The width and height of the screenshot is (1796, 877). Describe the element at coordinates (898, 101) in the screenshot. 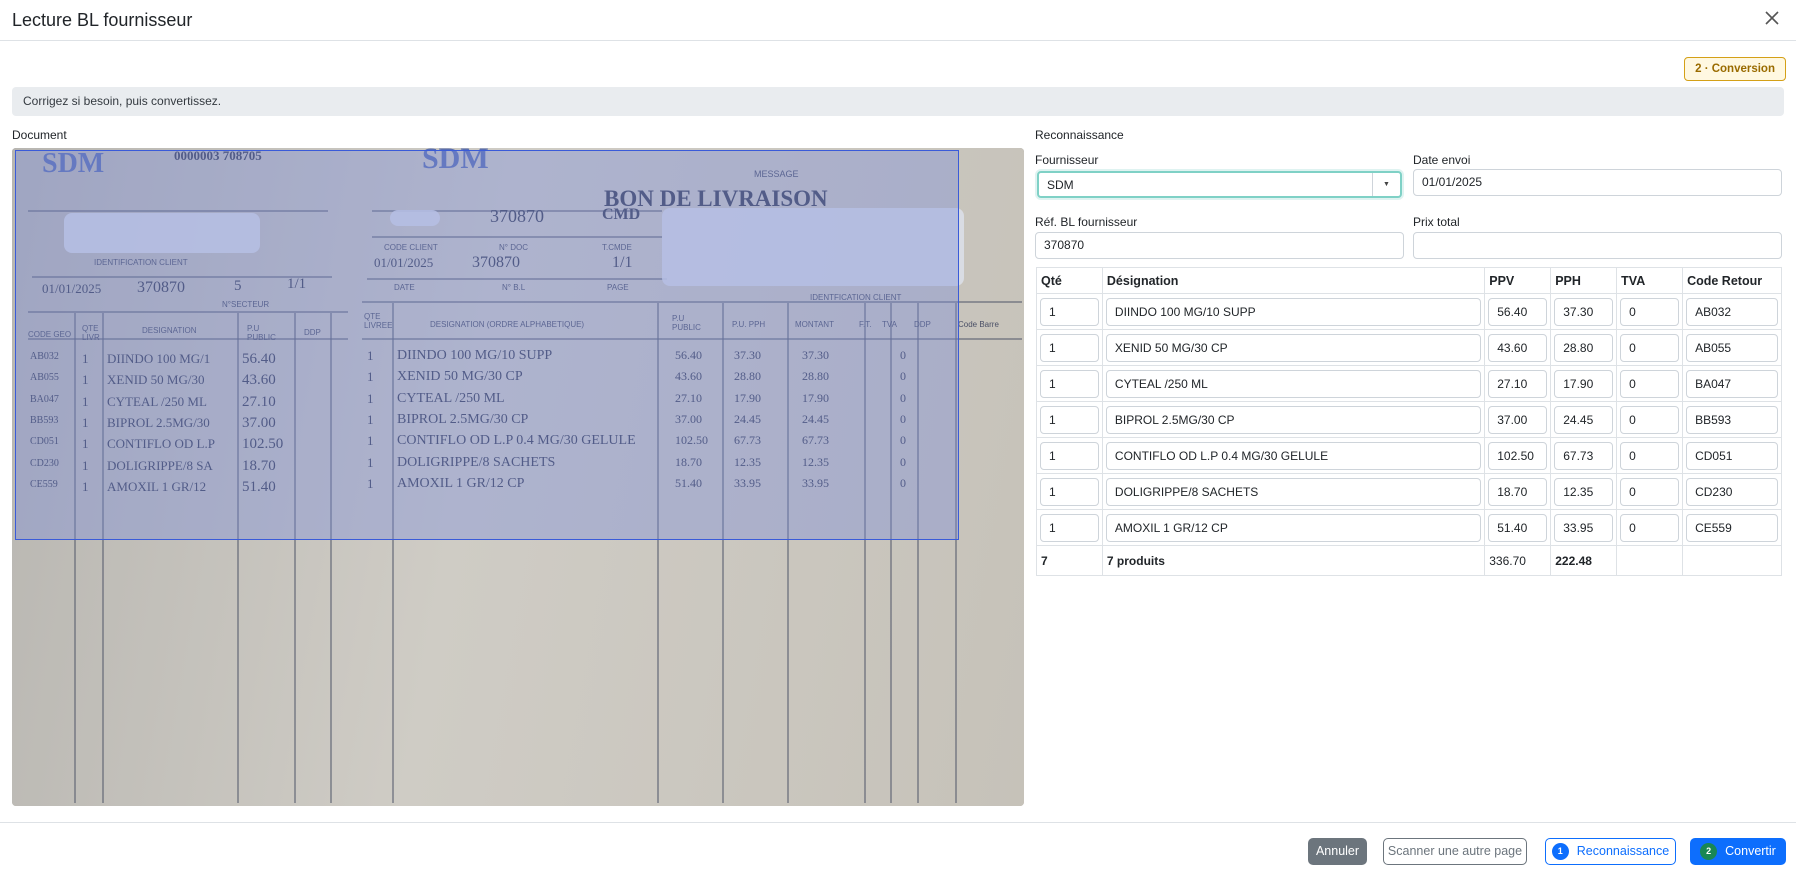

I see `info-alert: Corrigez si besoin, puis convertissez.` at that location.